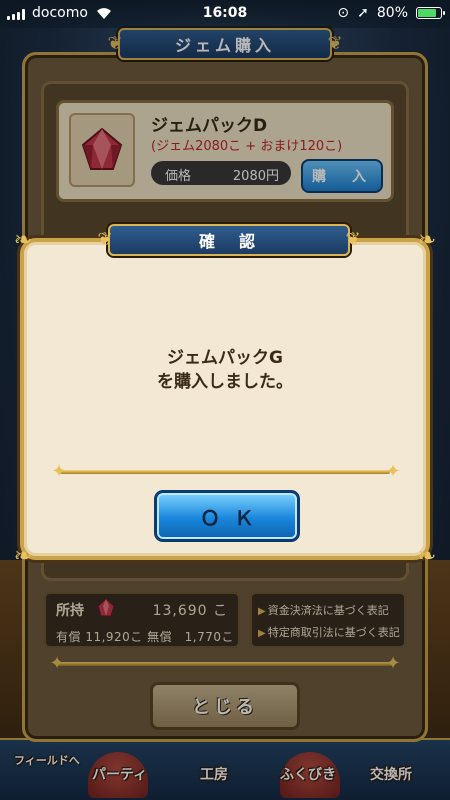 Image resolution: width=450 pixels, height=800 pixels. I want to click on dialog-divider, so click(225, 472).